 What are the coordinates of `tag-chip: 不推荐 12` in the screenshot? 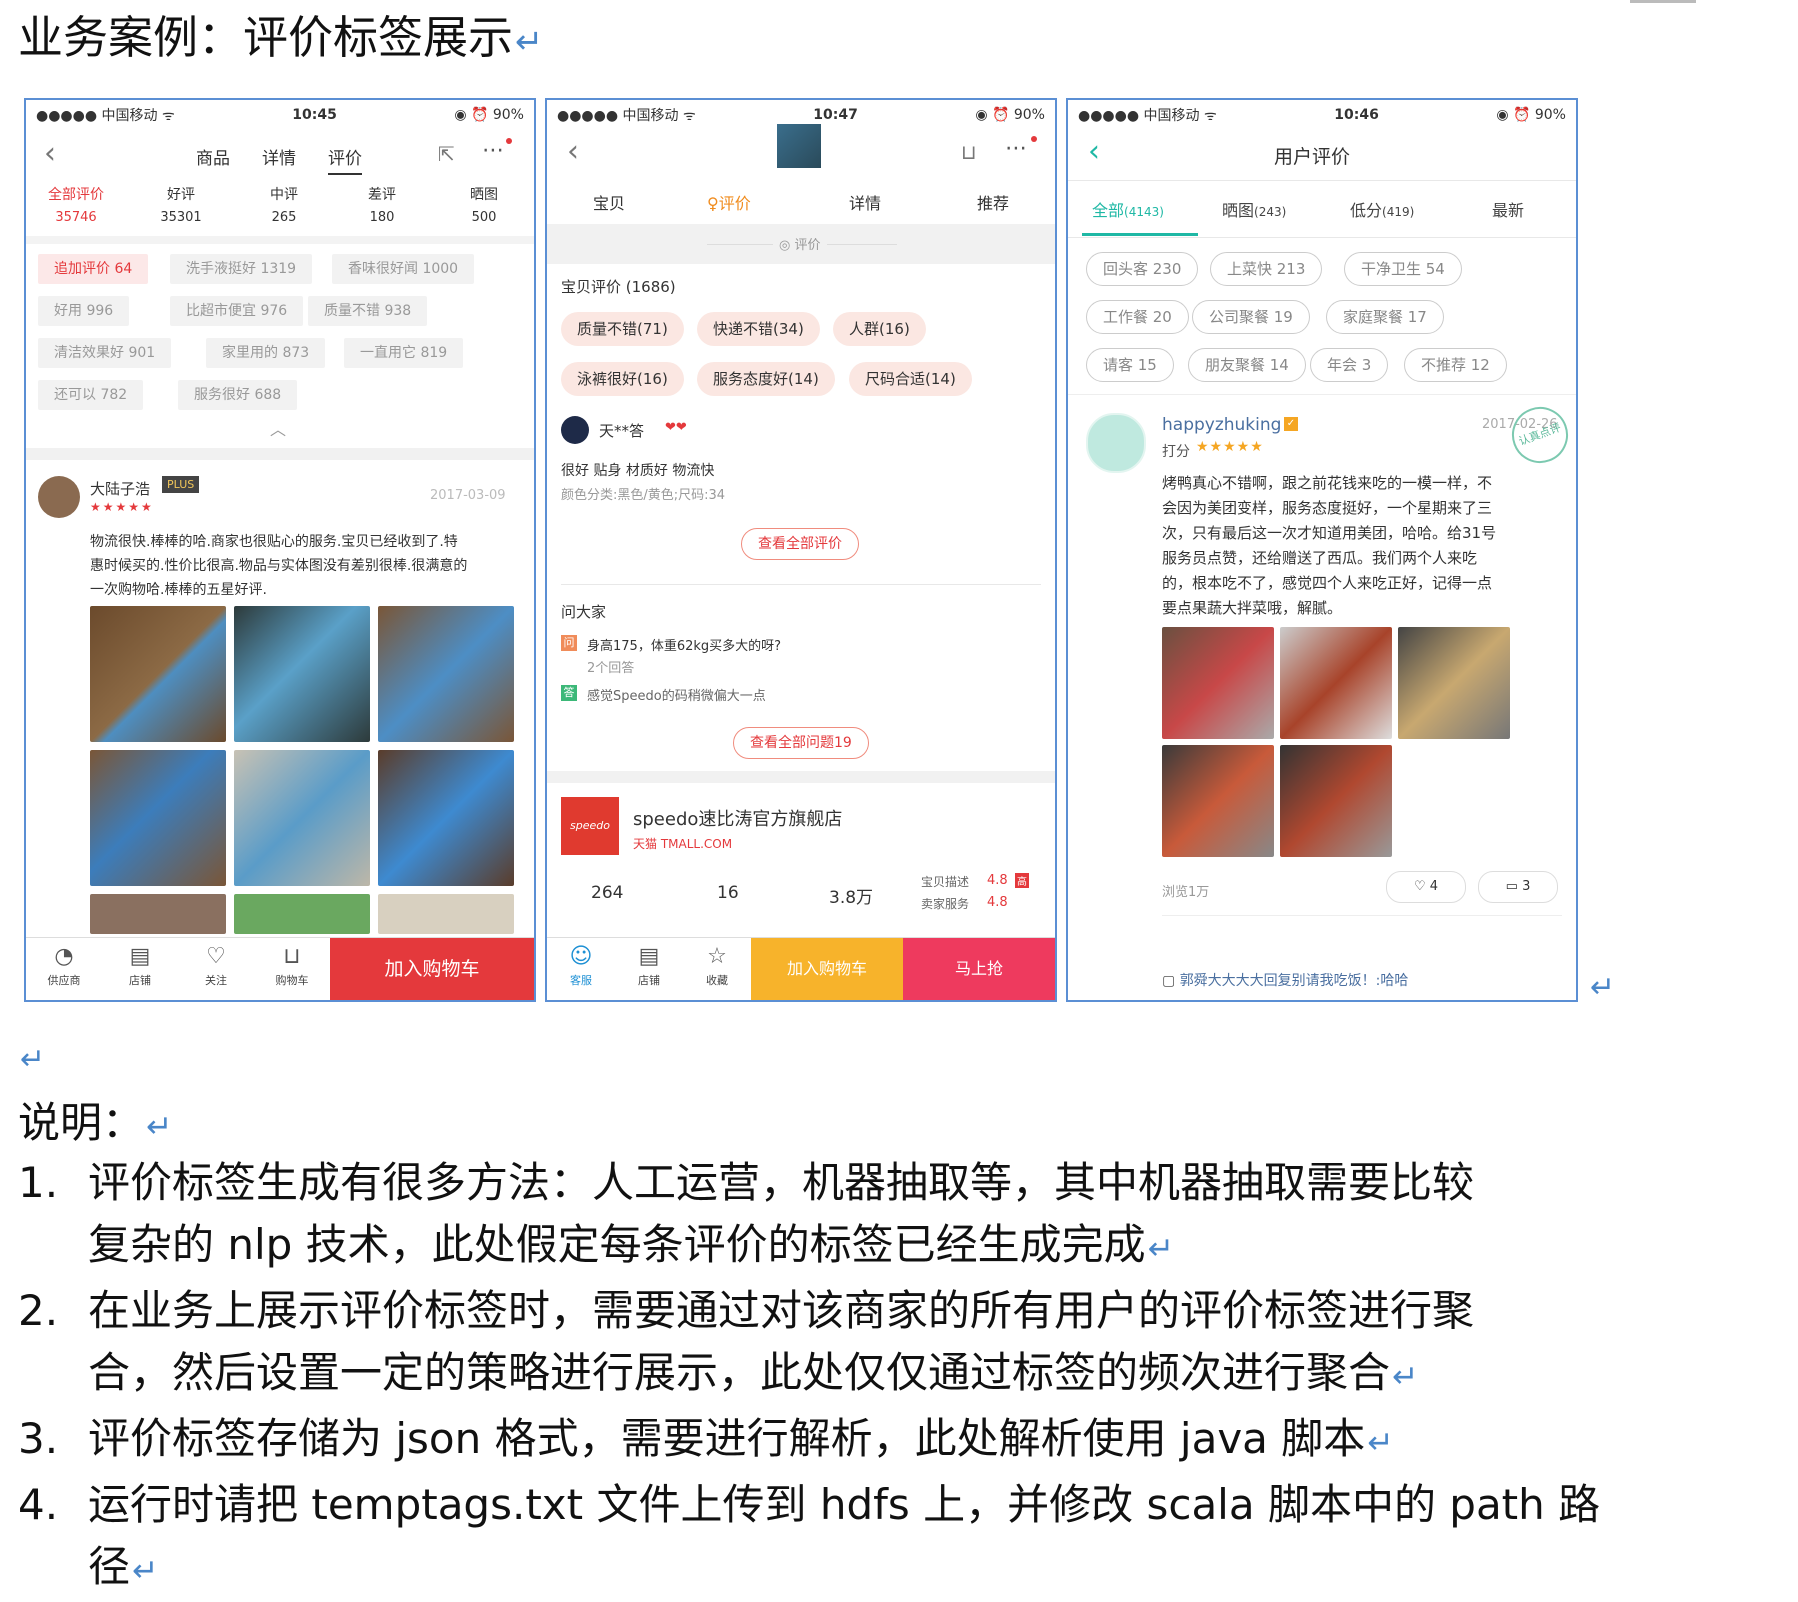 It's located at (1455, 365).